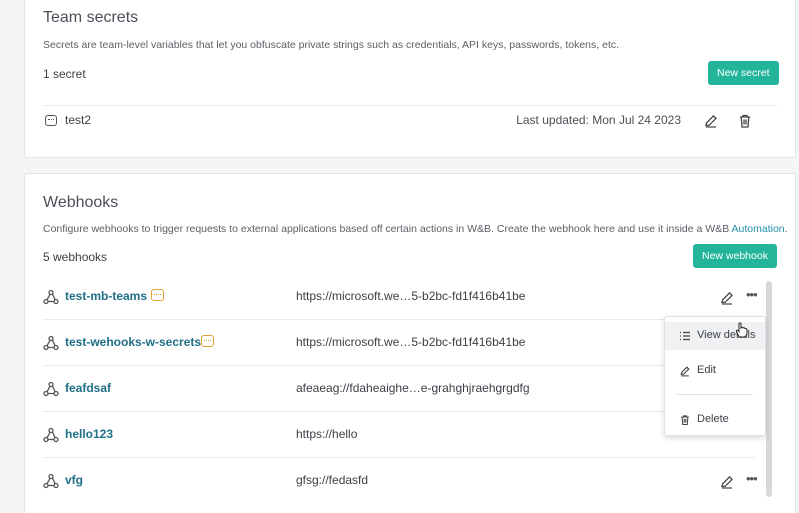 The width and height of the screenshot is (799, 513). I want to click on webhook-url: gfsg://fedasfd, so click(332, 480).